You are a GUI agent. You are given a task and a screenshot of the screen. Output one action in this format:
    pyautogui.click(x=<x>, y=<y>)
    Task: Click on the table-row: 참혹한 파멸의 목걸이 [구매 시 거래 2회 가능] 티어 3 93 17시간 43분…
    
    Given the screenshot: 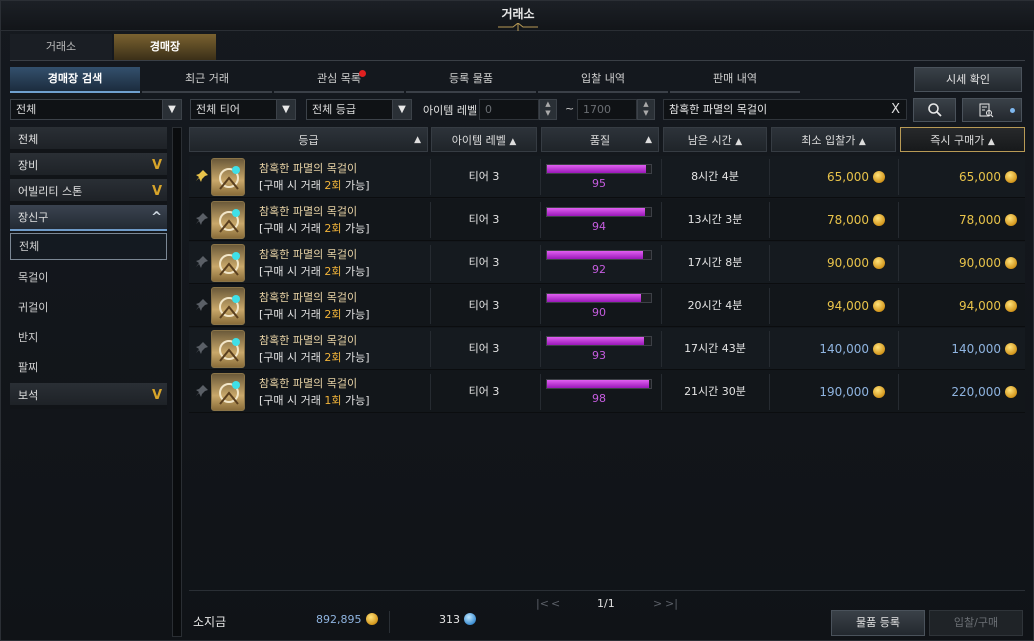 What is the action you would take?
    pyautogui.click(x=607, y=349)
    